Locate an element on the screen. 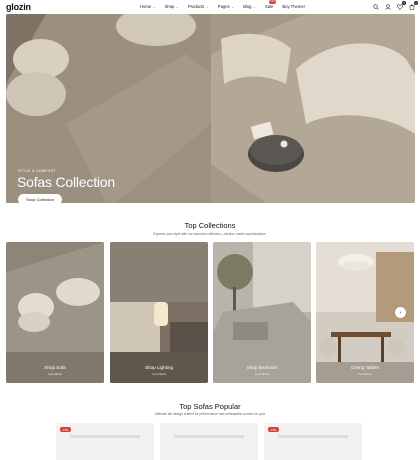  nav-label: Shop is located at coordinates (169, 6).